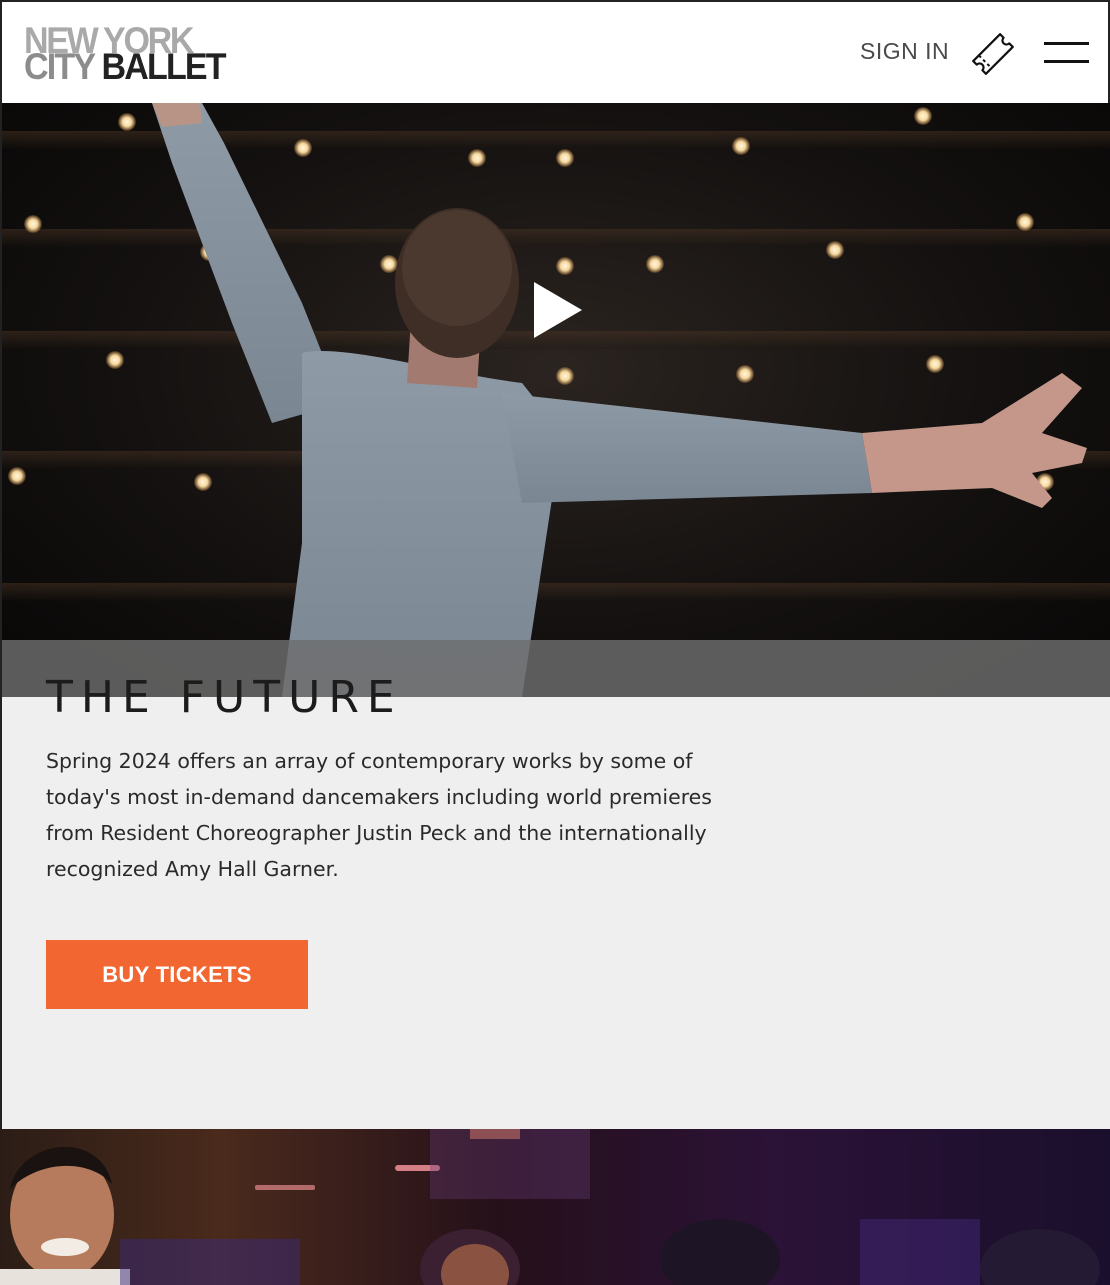 The image size is (1110, 1285). What do you see at coordinates (558, 310) in the screenshot?
I see `play-icon` at bounding box center [558, 310].